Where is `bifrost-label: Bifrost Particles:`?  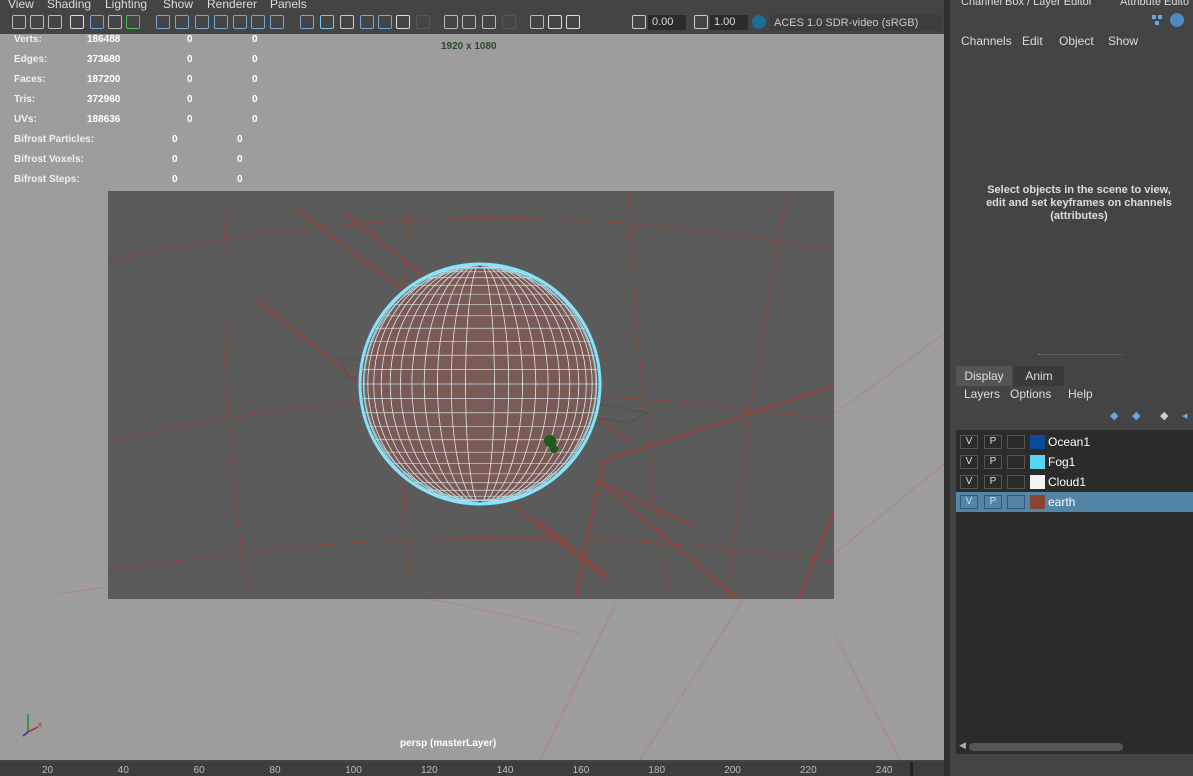 bifrost-label: Bifrost Particles: is located at coordinates (54, 139).